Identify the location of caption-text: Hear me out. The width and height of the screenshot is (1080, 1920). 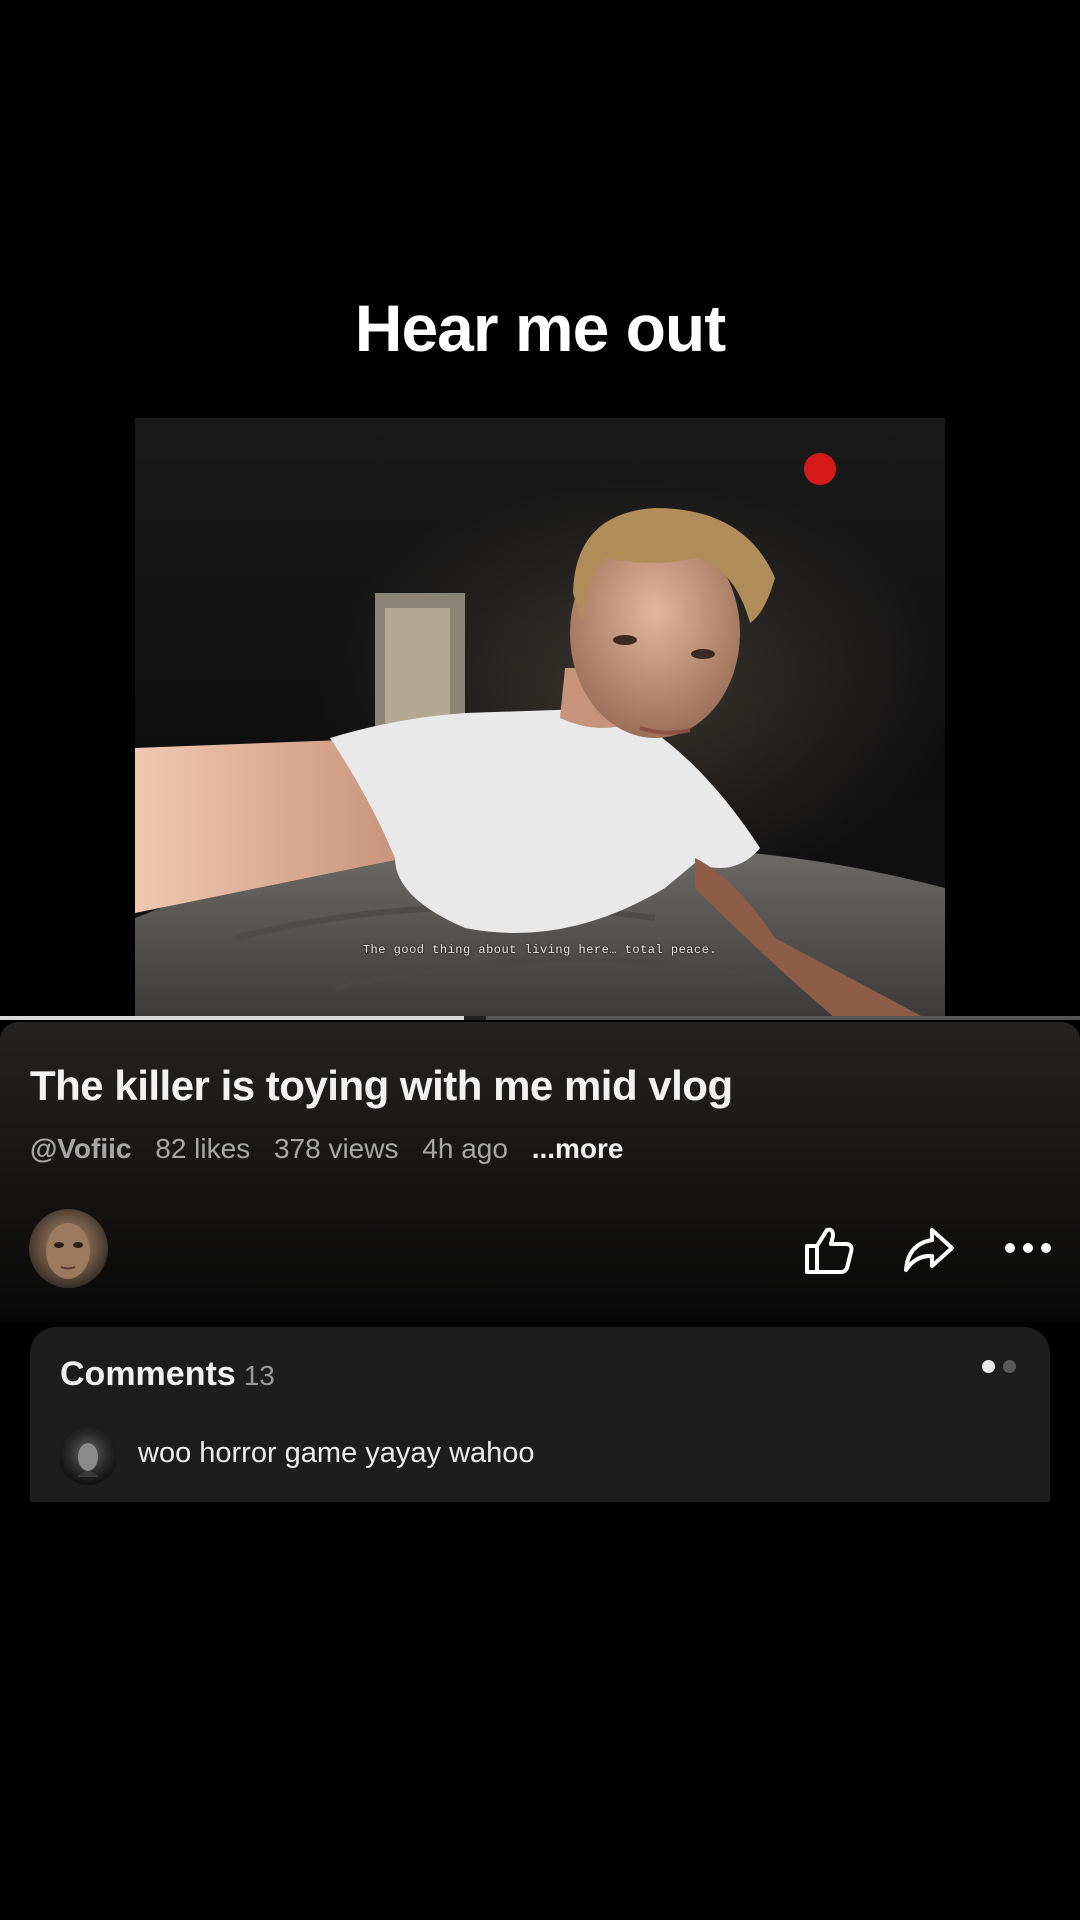
(540, 328).